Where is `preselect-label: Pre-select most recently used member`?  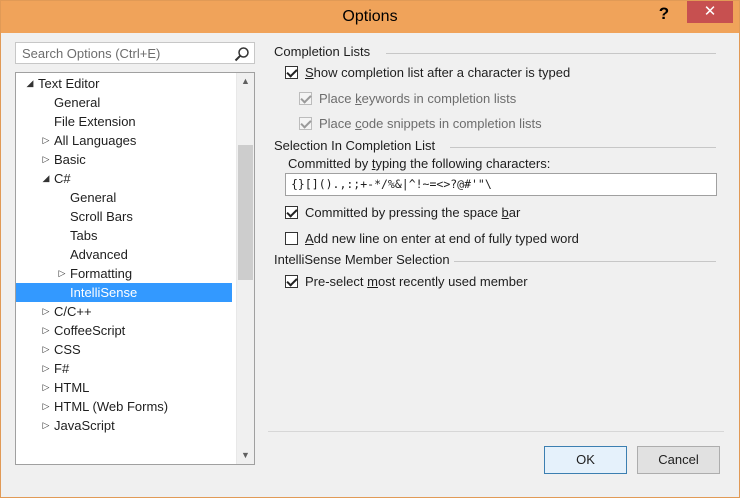 preselect-label: Pre-select most recently used member is located at coordinates (416, 281).